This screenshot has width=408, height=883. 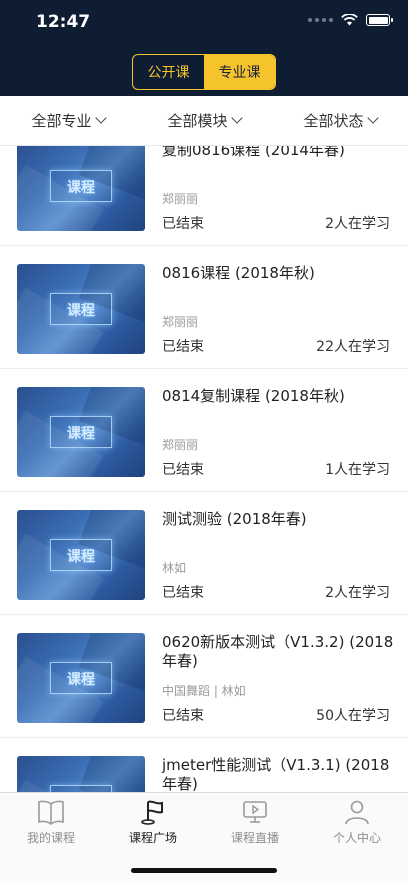 What do you see at coordinates (204, 691) in the screenshot?
I see `course-teacher: 中国舞蹈 | 林如` at bounding box center [204, 691].